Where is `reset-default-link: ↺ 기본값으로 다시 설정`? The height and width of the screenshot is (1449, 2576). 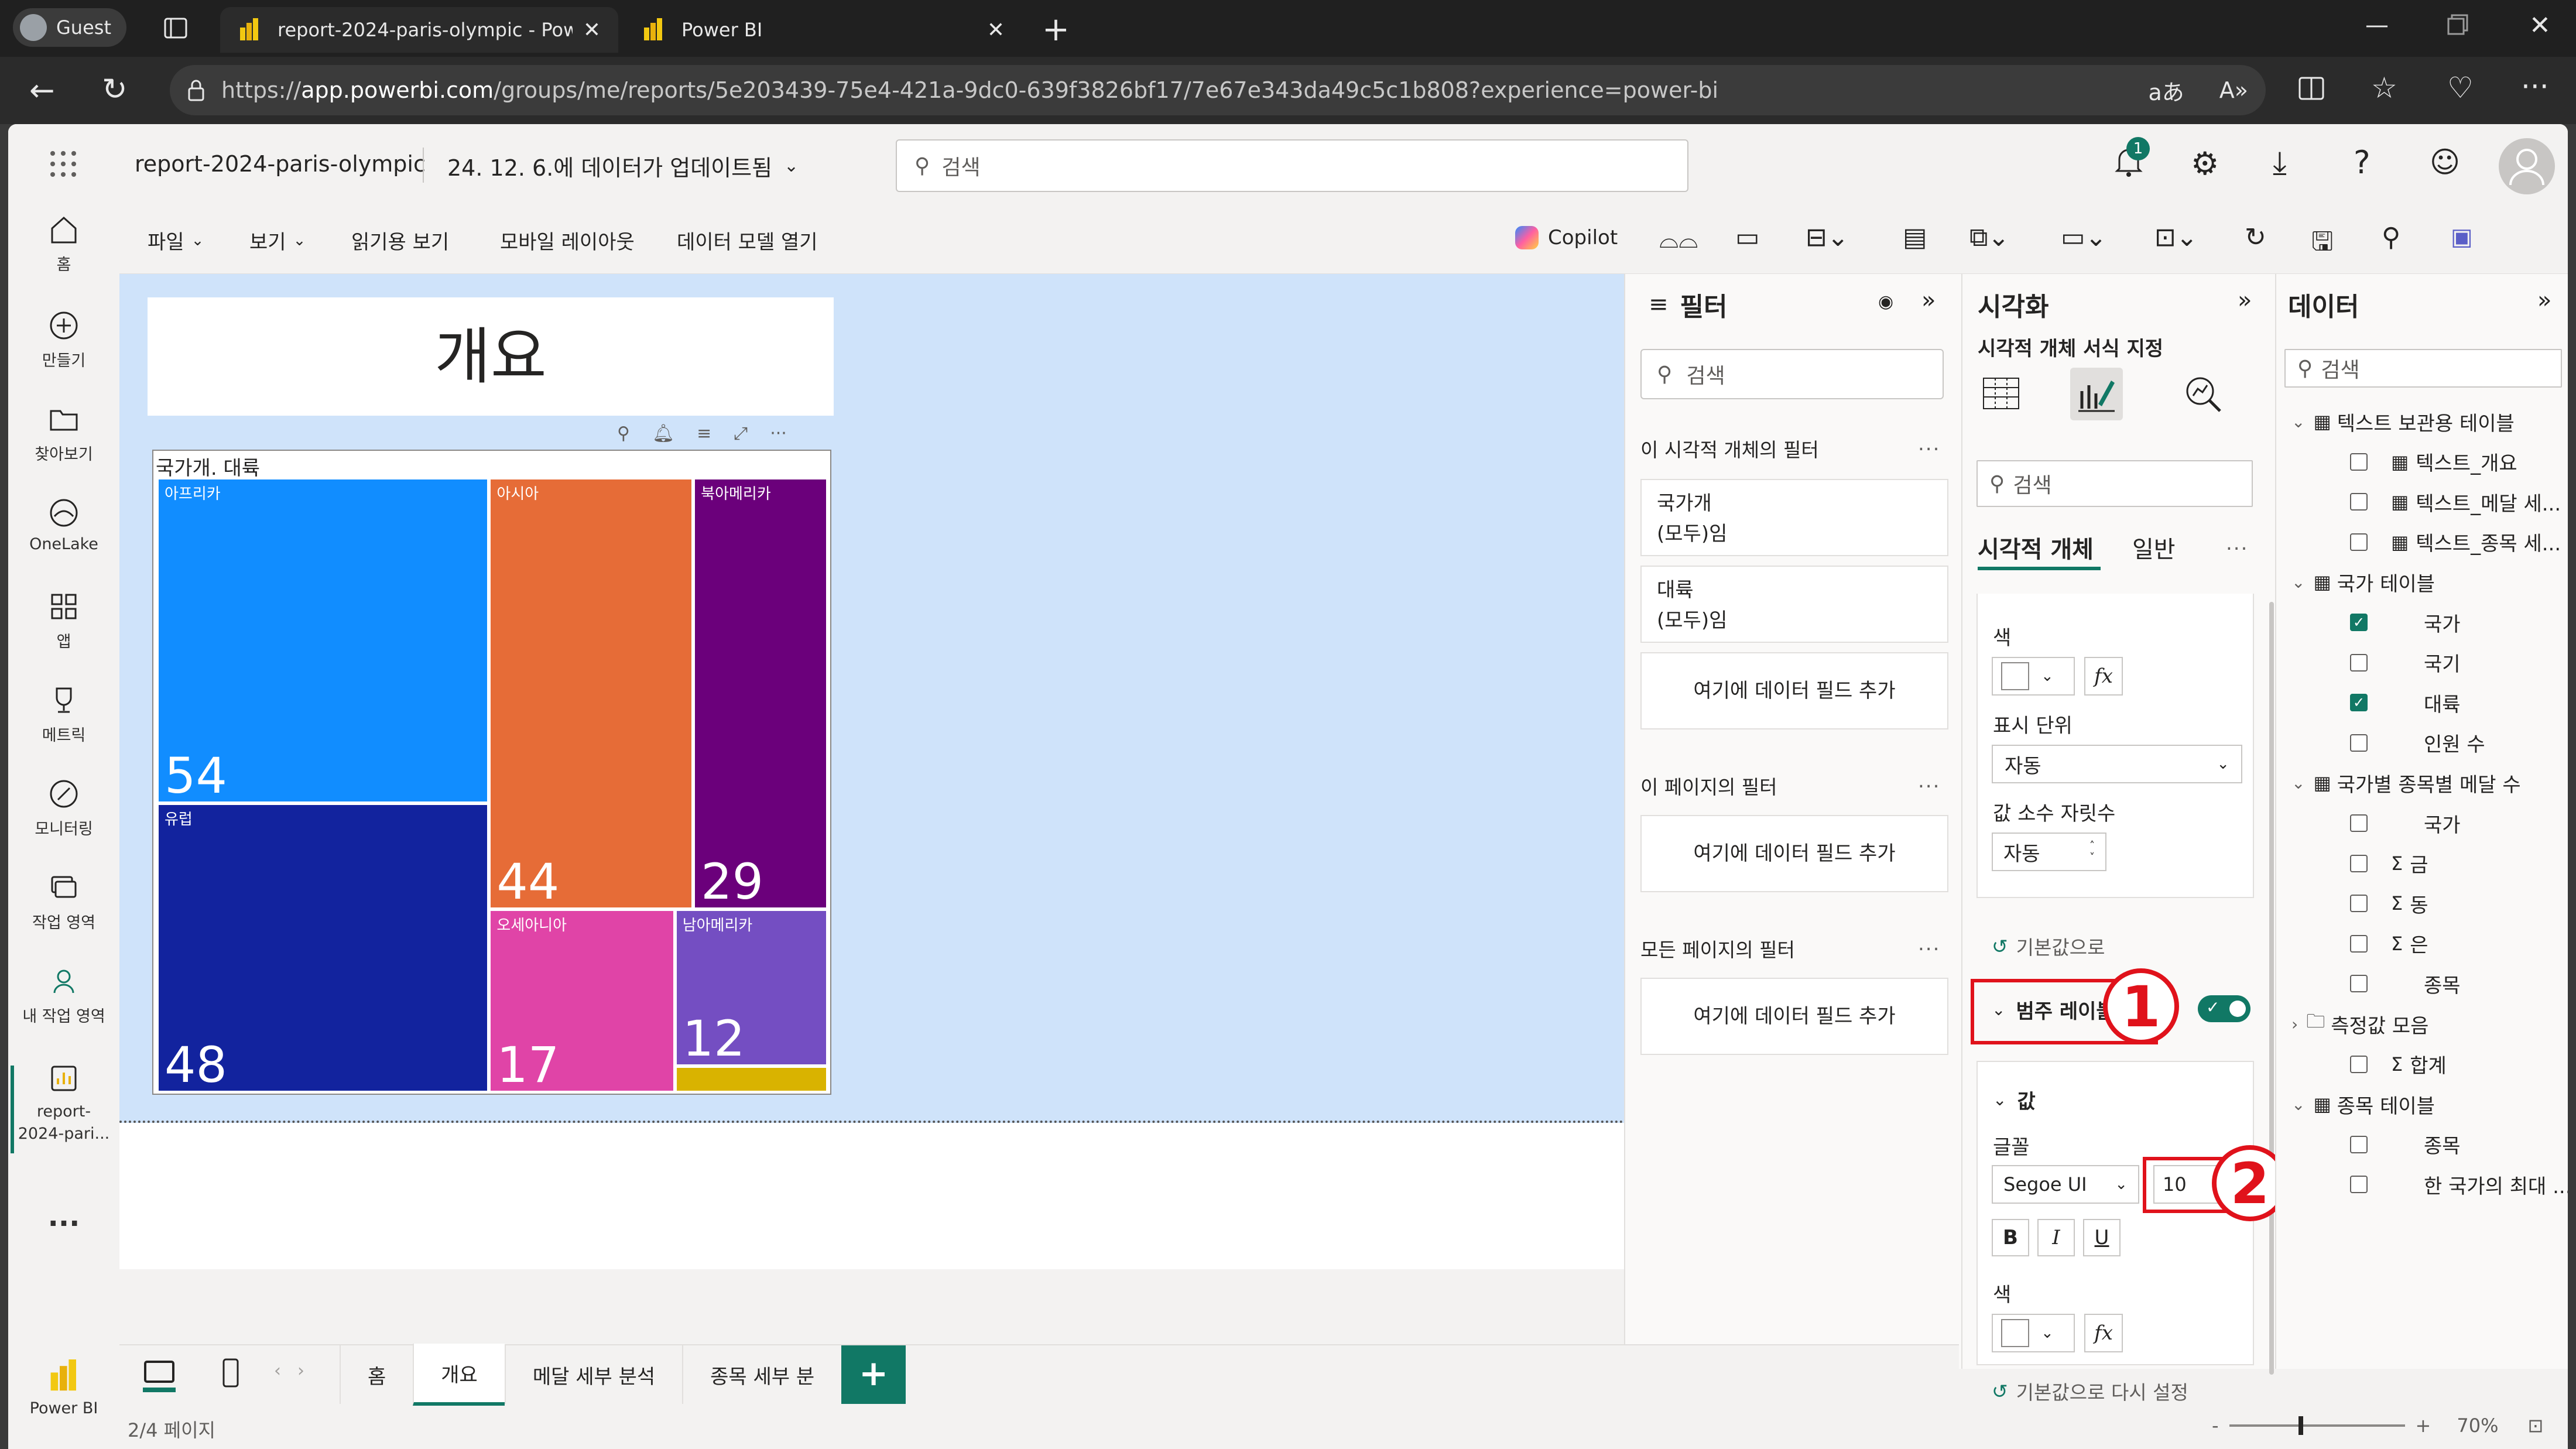 reset-default-link: ↺ 기본값으로 다시 설정 is located at coordinates (2090, 1391).